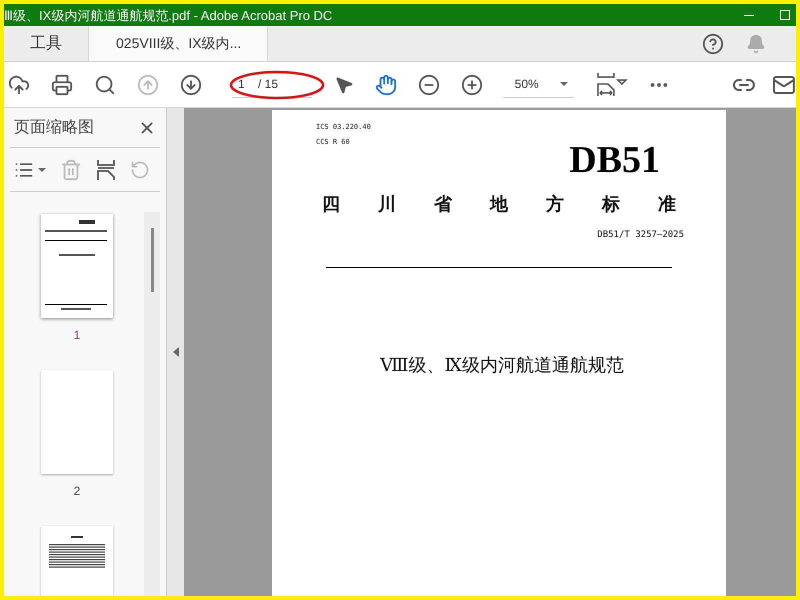 The height and width of the screenshot is (600, 800). Describe the element at coordinates (387, 204) in the screenshot. I see `heading-character: 川` at that location.